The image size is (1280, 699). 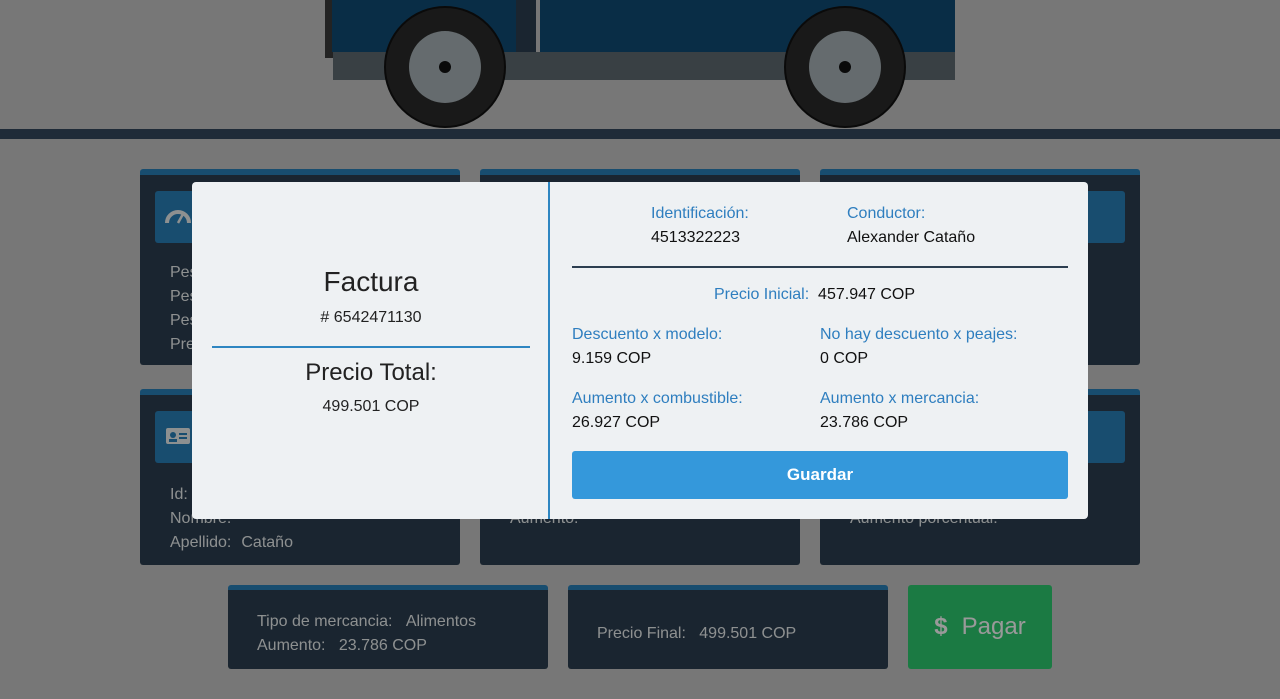 What do you see at coordinates (918, 347) in the screenshot?
I see `toll-discount-field: No hay descuento x peajes: 0 COP` at bounding box center [918, 347].